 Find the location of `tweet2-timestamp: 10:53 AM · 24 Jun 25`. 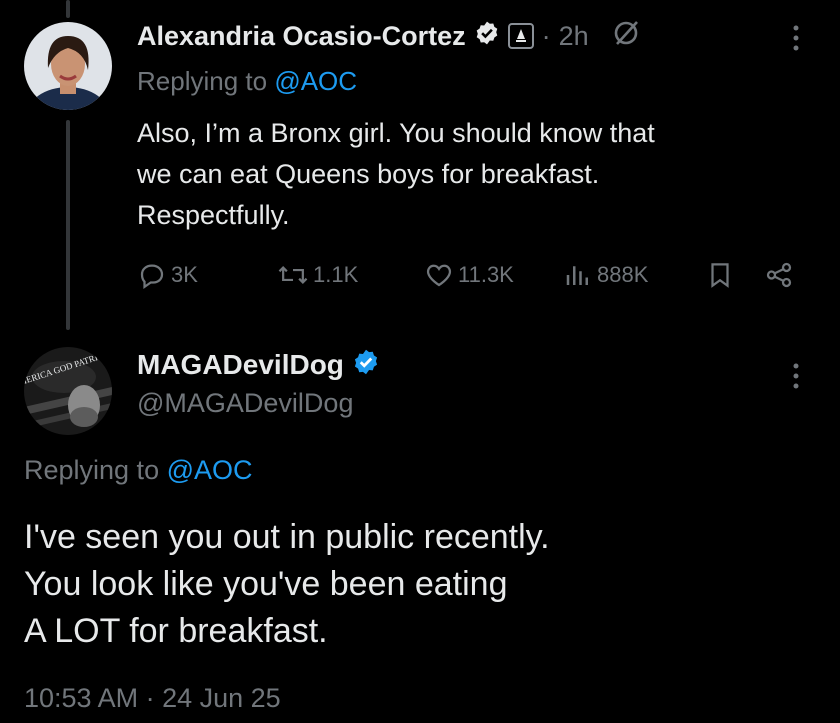

tweet2-timestamp: 10:53 AM · 24 Jun 25 is located at coordinates (152, 698).